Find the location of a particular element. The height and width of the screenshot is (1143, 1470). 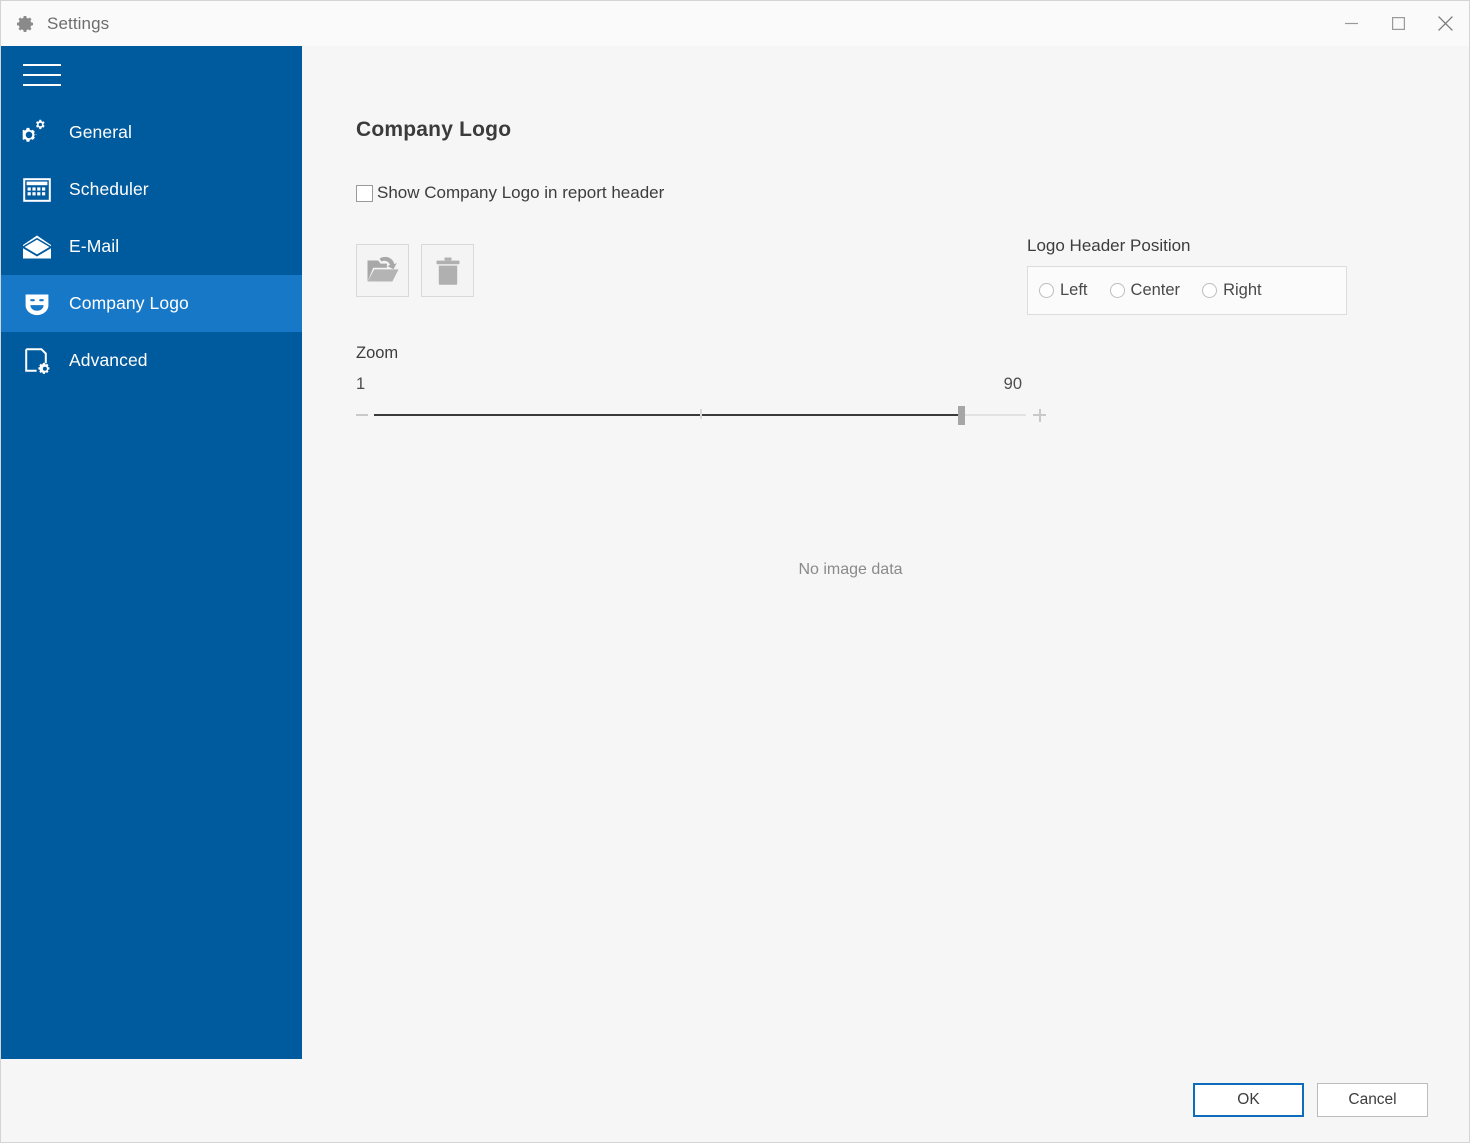

zoom-slider-fill is located at coordinates (667, 415).